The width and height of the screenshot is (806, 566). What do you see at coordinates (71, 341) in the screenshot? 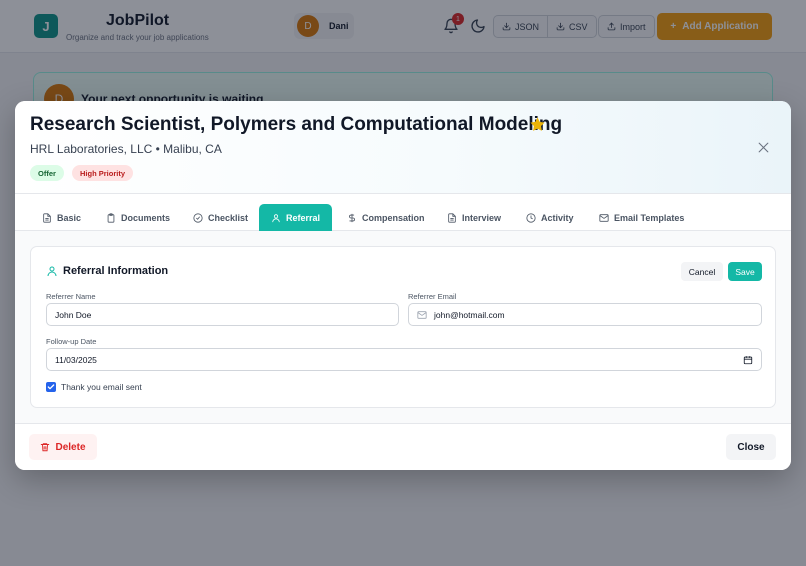
I see `followup-date-label: Follow-up Date` at bounding box center [71, 341].